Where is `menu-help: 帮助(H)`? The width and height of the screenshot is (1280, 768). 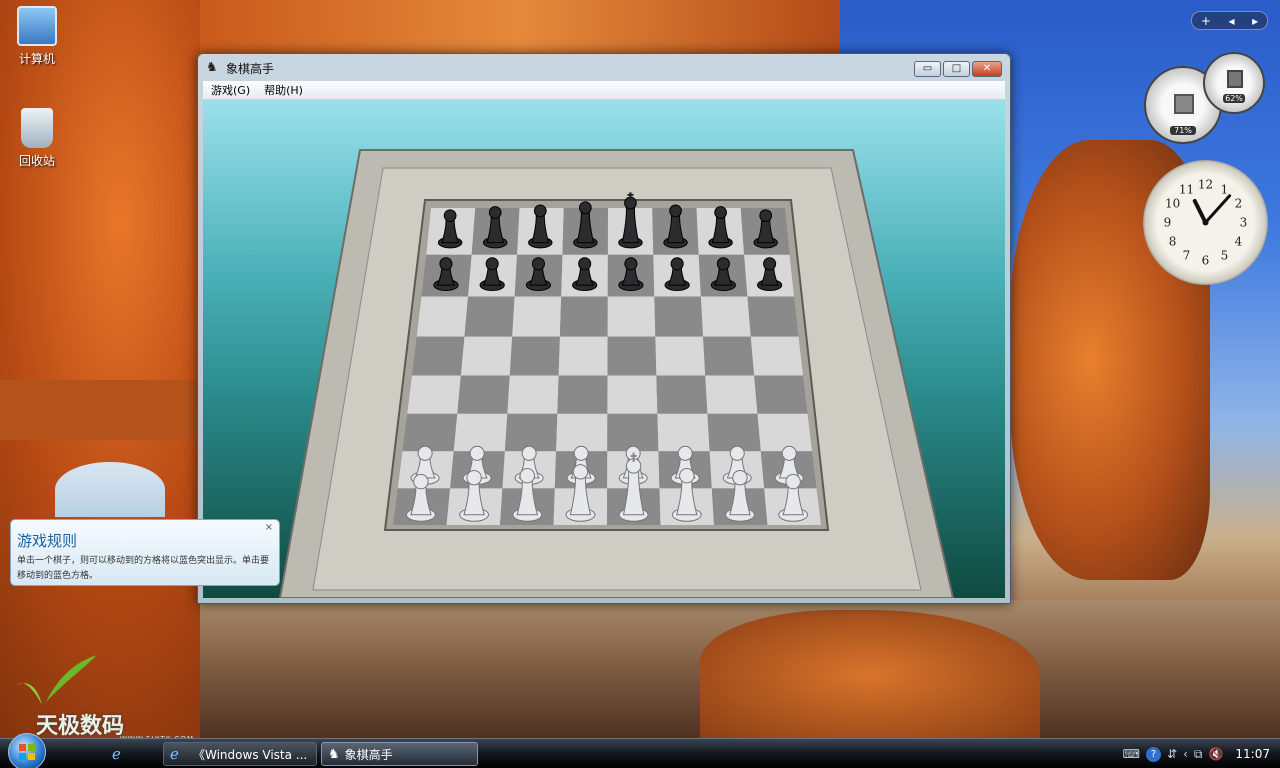 menu-help: 帮助(H) is located at coordinates (283, 90).